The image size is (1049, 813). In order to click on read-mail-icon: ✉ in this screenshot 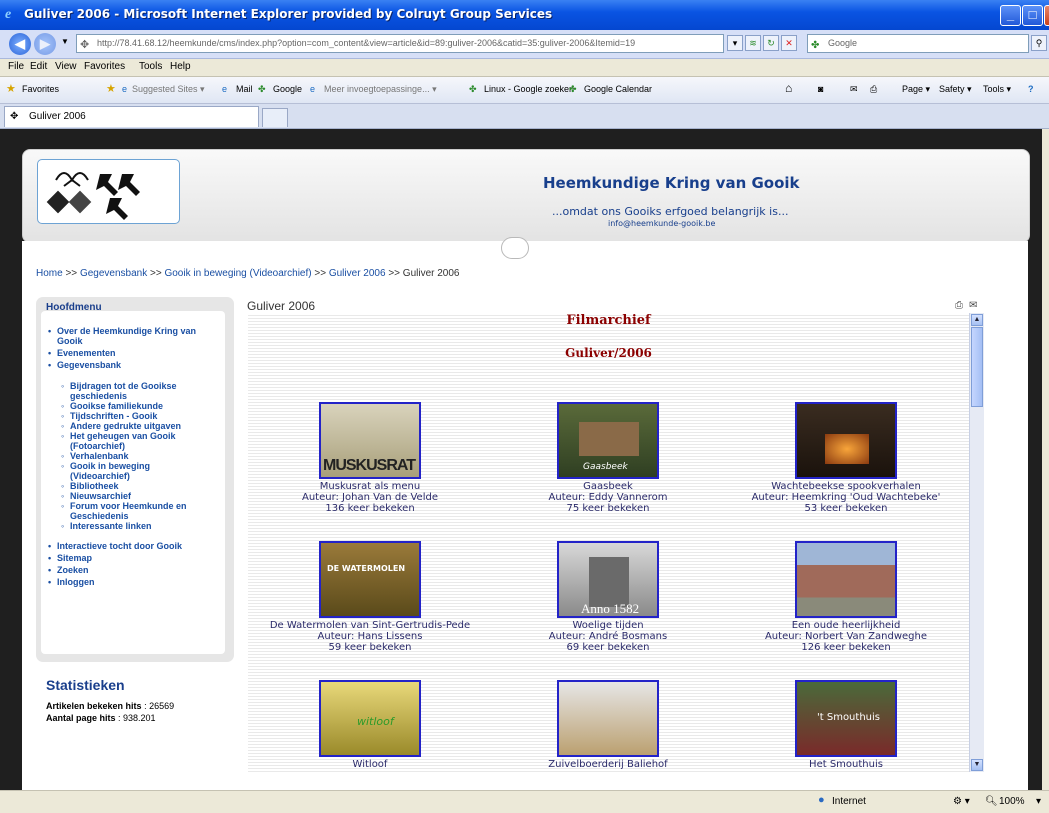, I will do `click(854, 89)`.